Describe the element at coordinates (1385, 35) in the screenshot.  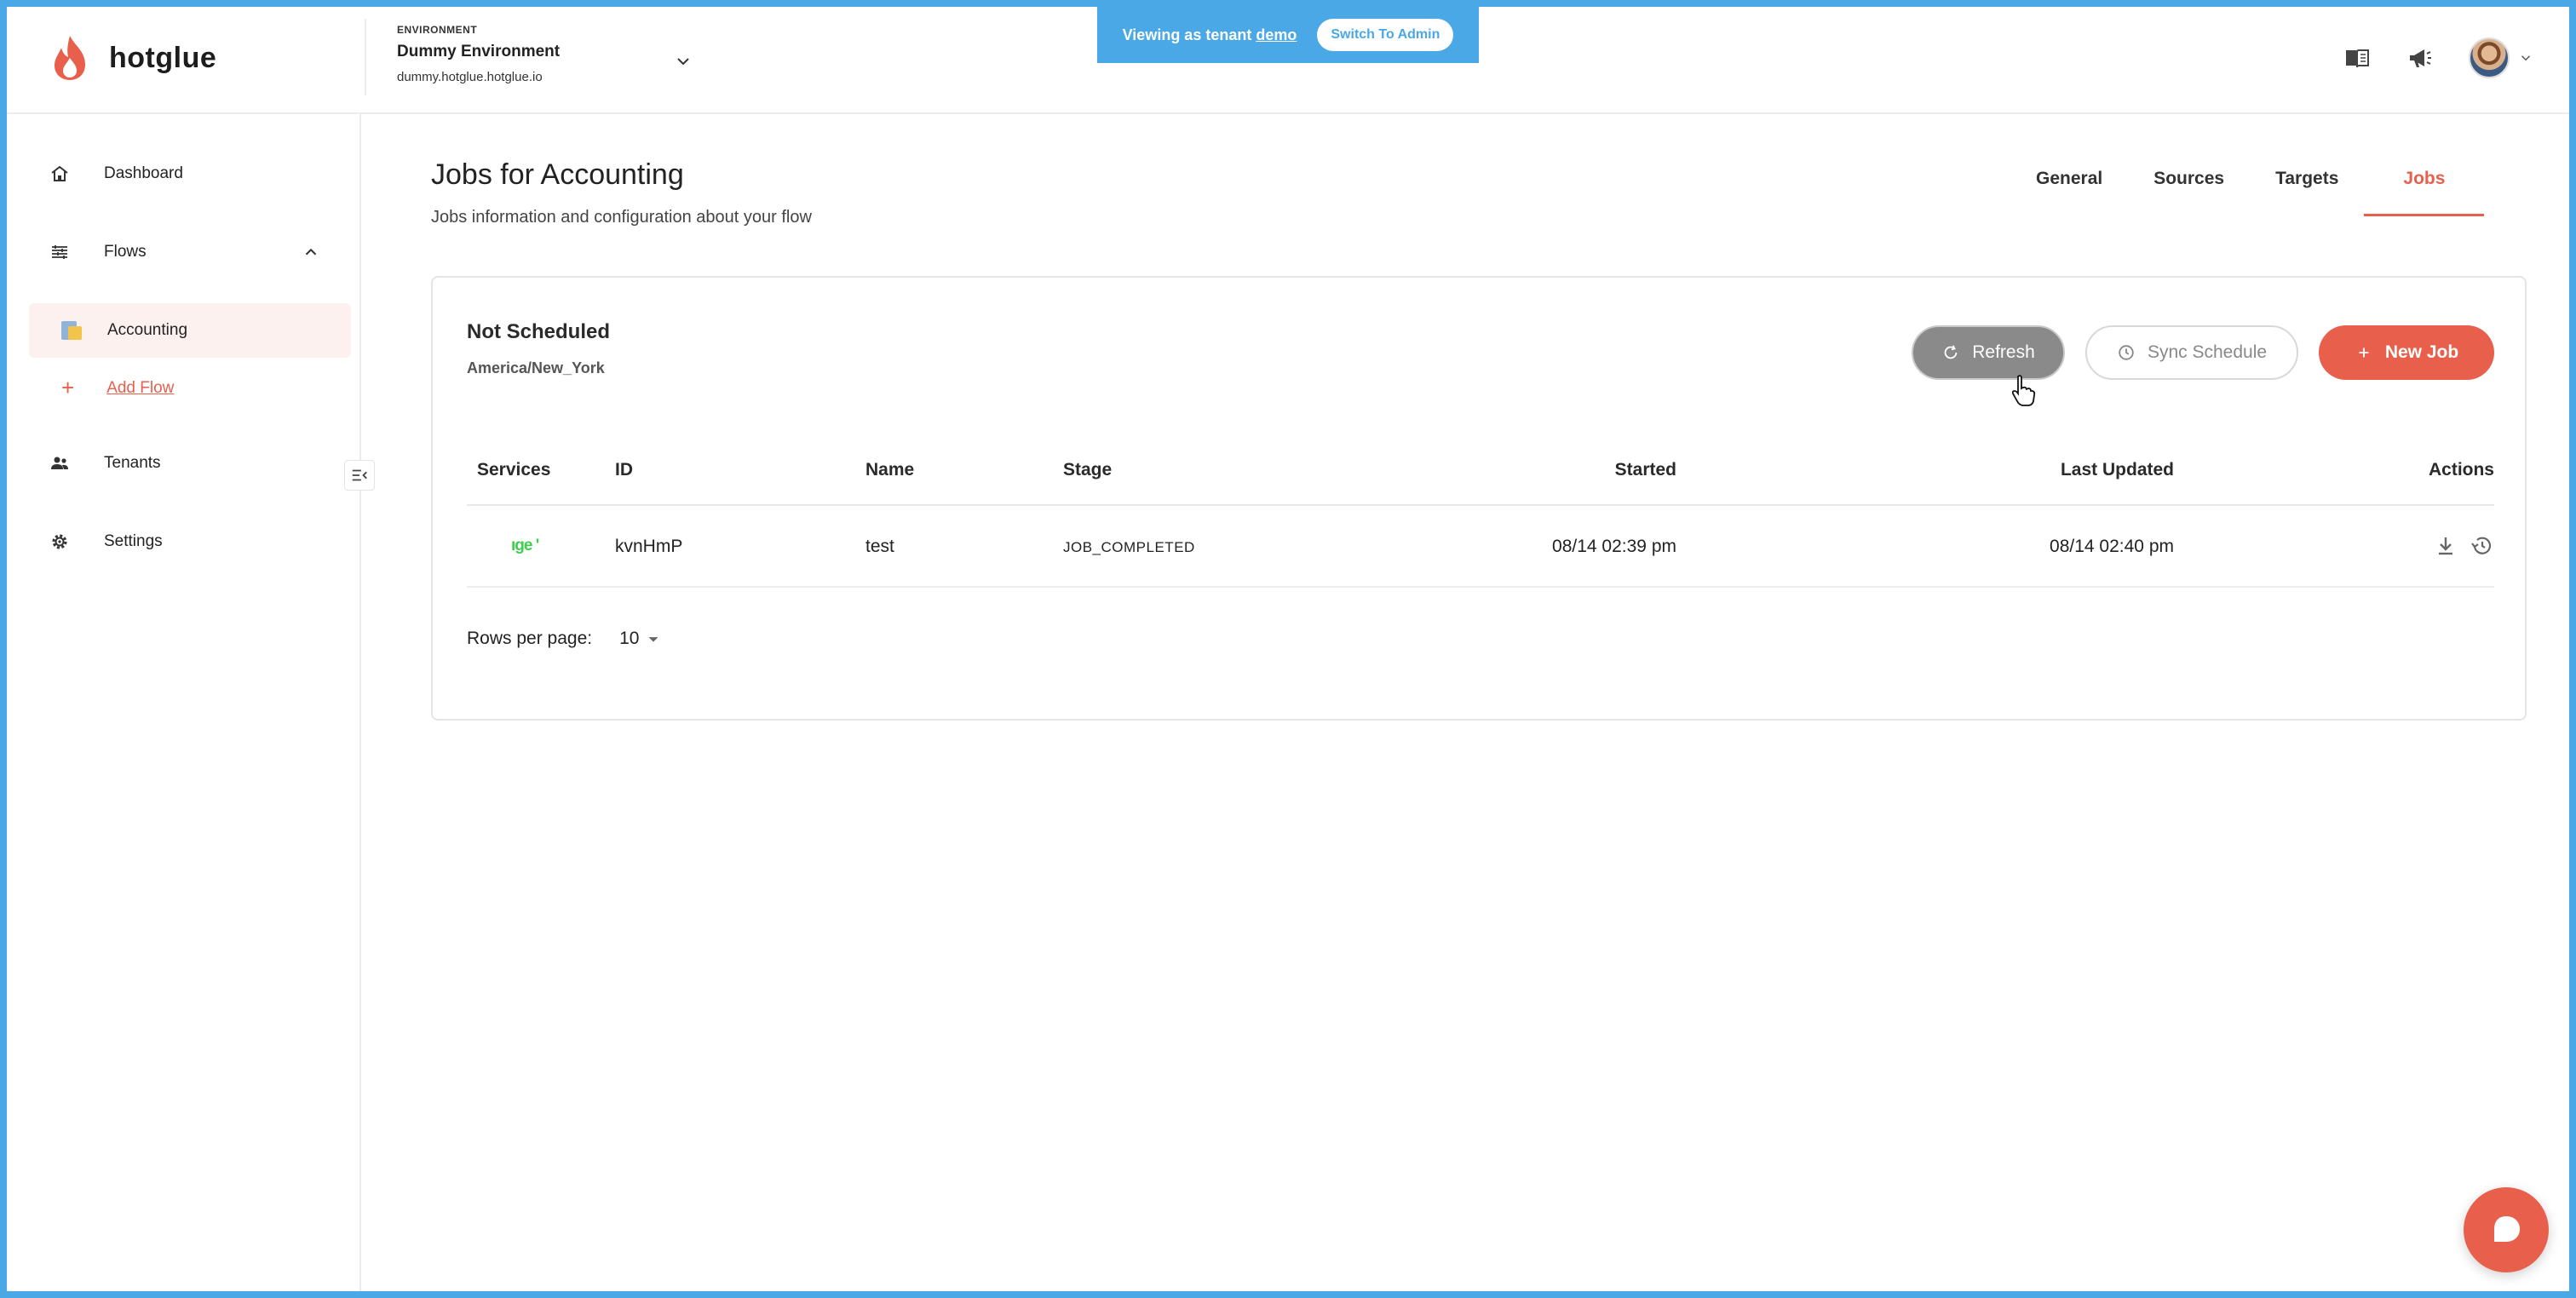
I see `switch-to-admin-button: Switch To Admin` at that location.